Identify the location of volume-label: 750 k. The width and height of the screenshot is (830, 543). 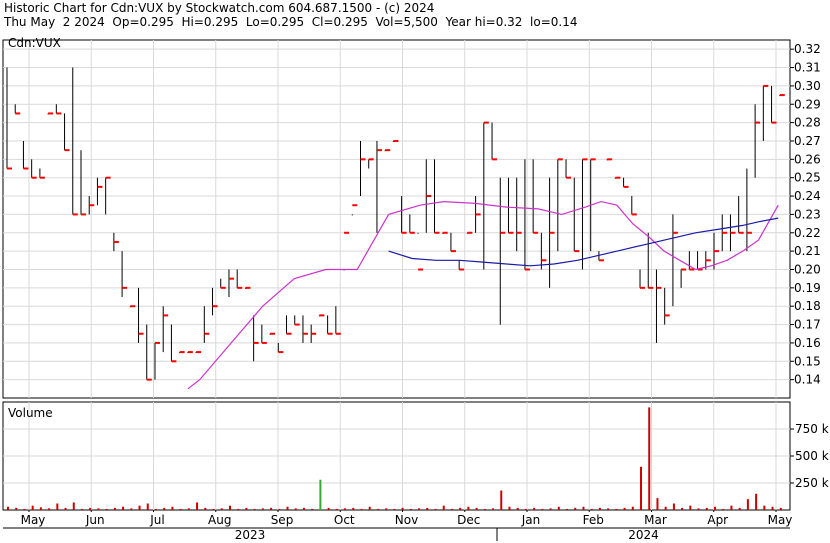
(812, 429).